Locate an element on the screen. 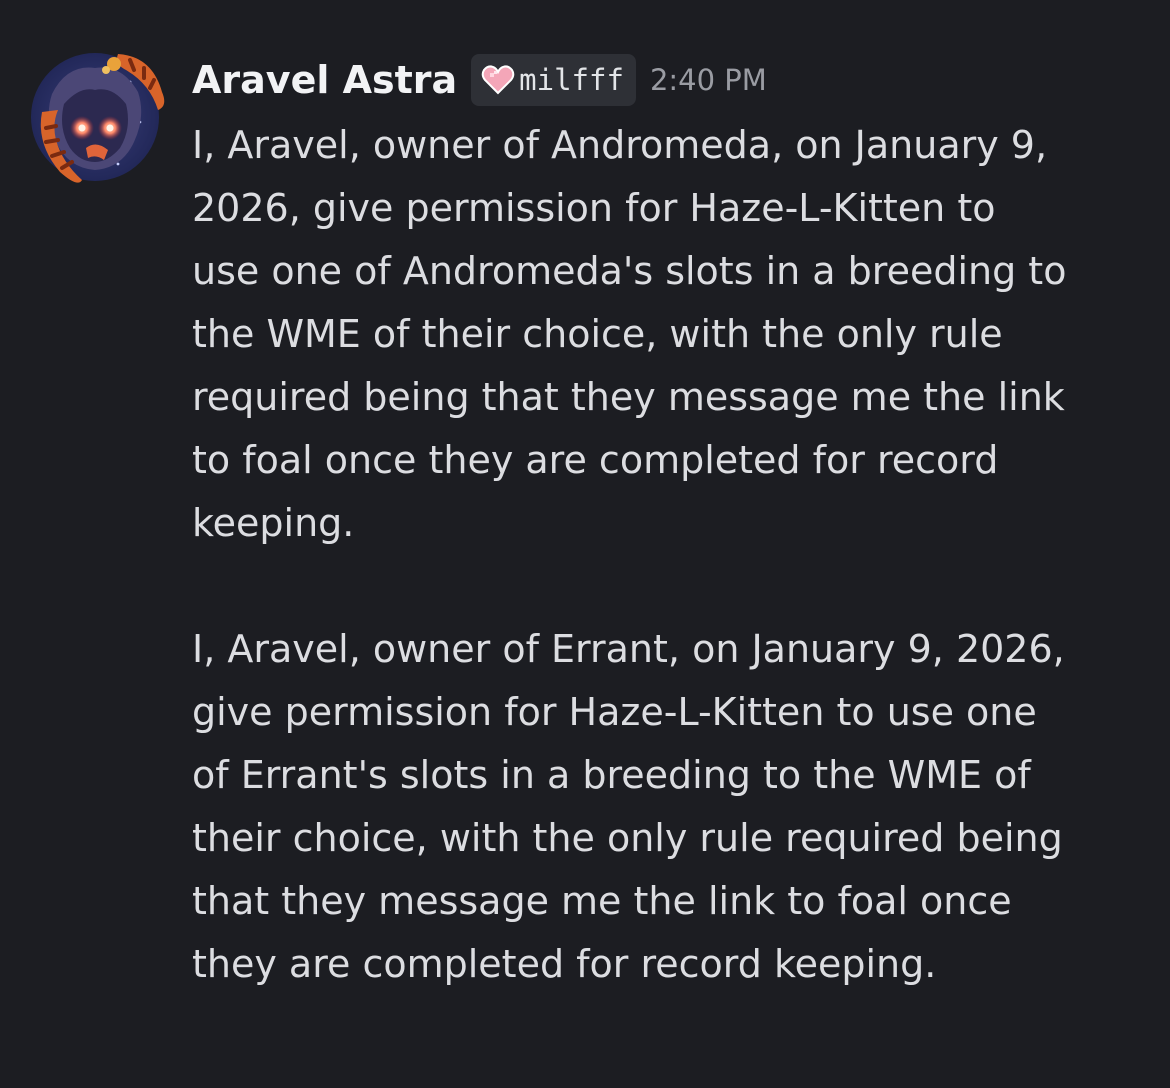 The height and width of the screenshot is (1088, 1170). username: Aravel Astra is located at coordinates (324, 80).